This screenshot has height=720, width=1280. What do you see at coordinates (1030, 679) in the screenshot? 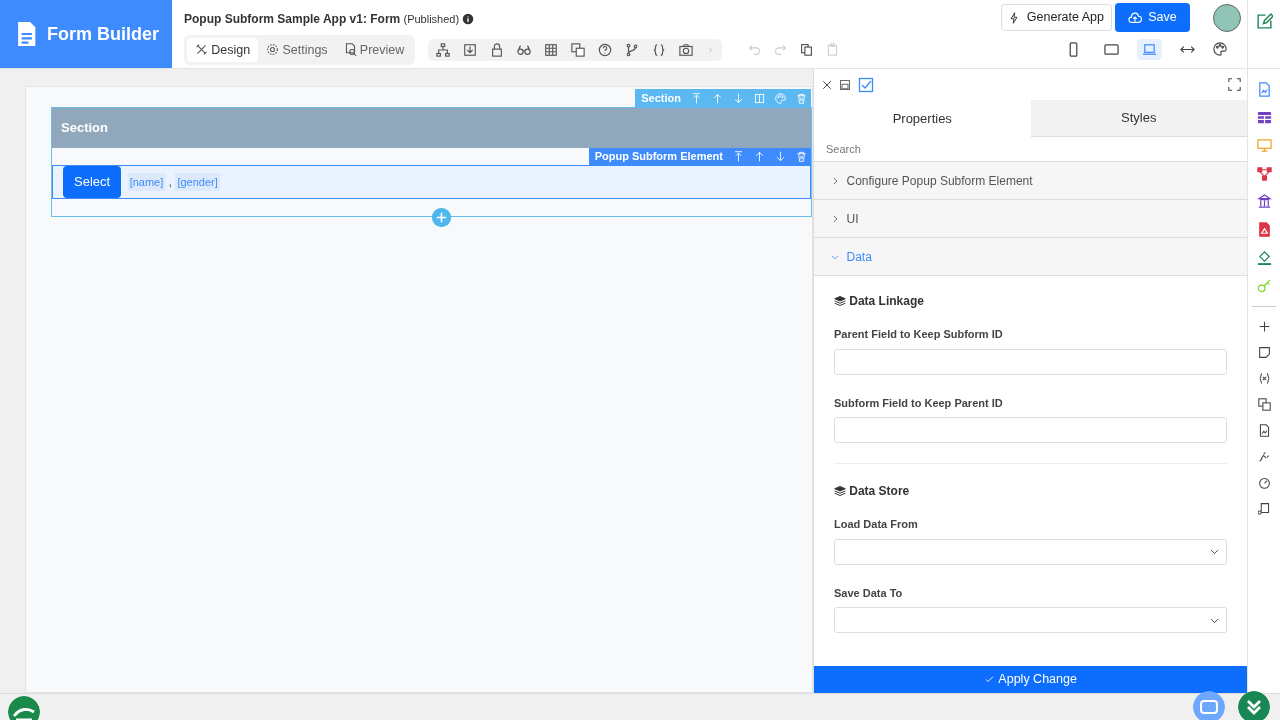
I see `apply-change-button: Apply Change` at bounding box center [1030, 679].